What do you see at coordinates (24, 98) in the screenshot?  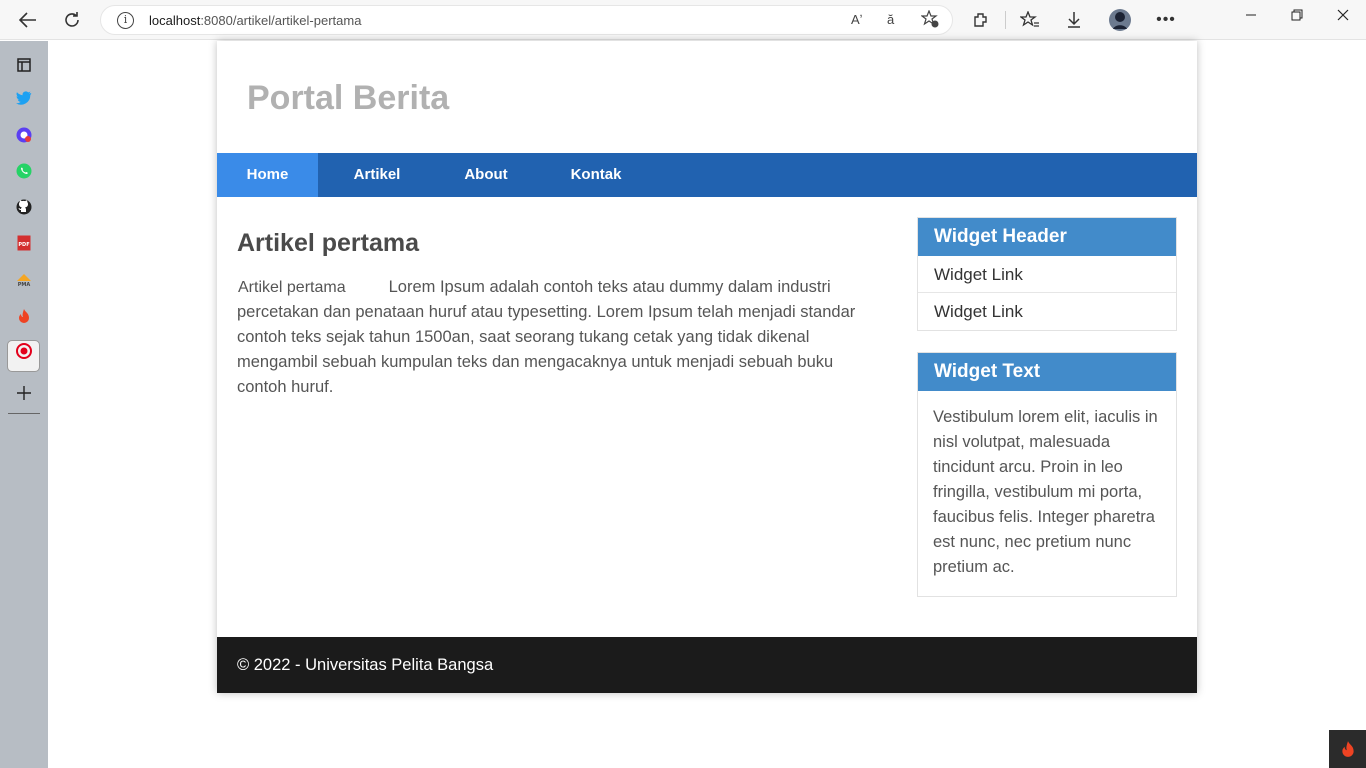 I see `twitter-icon` at bounding box center [24, 98].